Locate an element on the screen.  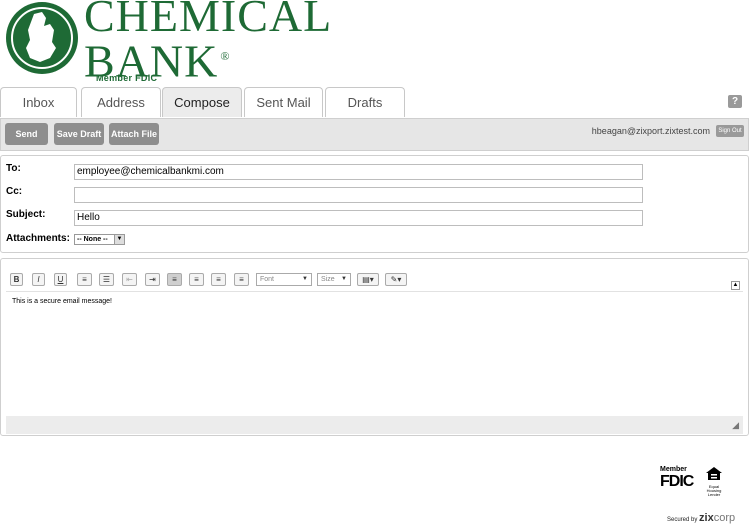
secured-by-zixcorp: Secured by zixcorp is located at coordinates (701, 518).